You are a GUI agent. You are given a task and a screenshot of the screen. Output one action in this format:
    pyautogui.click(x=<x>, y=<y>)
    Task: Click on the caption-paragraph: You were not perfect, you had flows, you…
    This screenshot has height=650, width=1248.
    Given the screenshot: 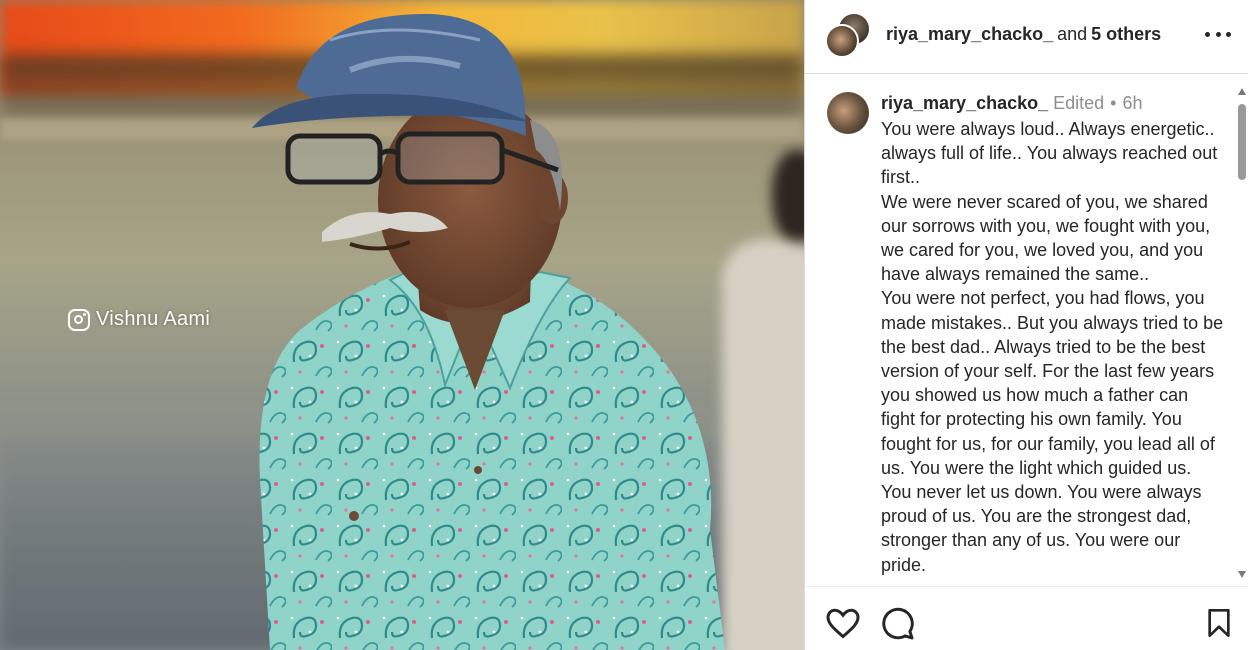 What is the action you would take?
    pyautogui.click(x=1052, y=383)
    